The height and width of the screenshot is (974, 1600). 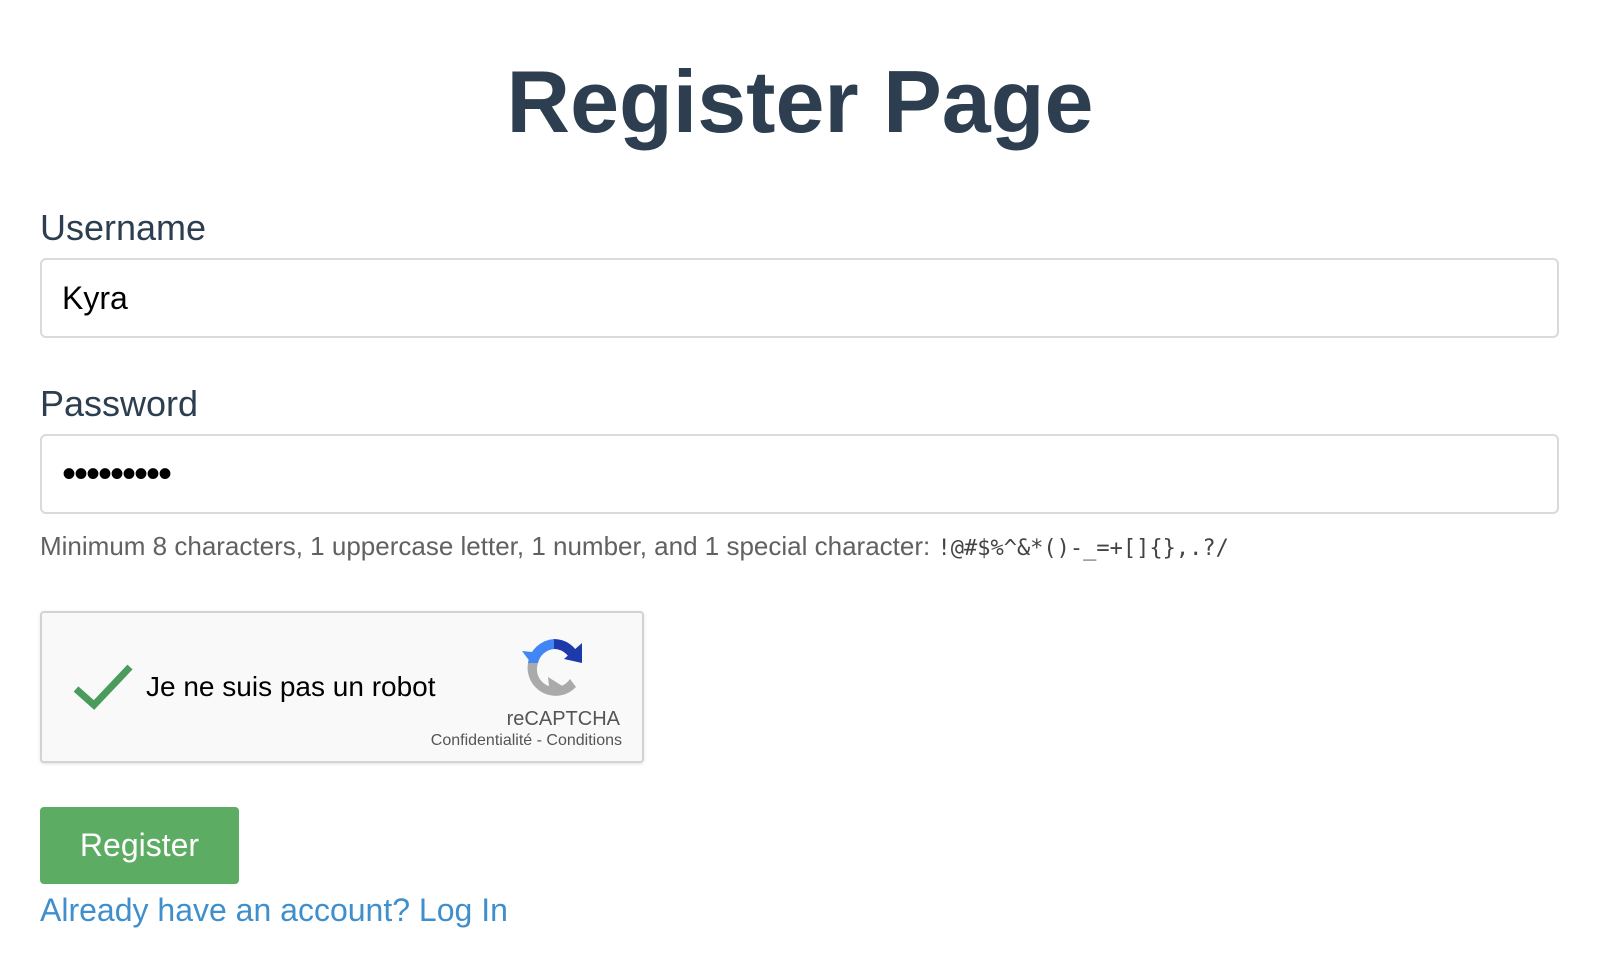 What do you see at coordinates (800, 101) in the screenshot?
I see `page-title: Register Page` at bounding box center [800, 101].